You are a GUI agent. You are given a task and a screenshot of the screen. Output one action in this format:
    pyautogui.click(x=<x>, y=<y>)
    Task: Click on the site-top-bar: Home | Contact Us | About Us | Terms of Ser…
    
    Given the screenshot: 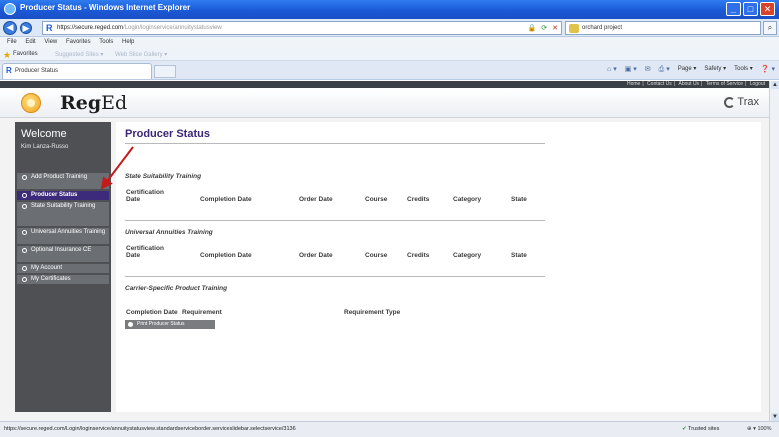 What is the action you would take?
    pyautogui.click(x=384, y=84)
    